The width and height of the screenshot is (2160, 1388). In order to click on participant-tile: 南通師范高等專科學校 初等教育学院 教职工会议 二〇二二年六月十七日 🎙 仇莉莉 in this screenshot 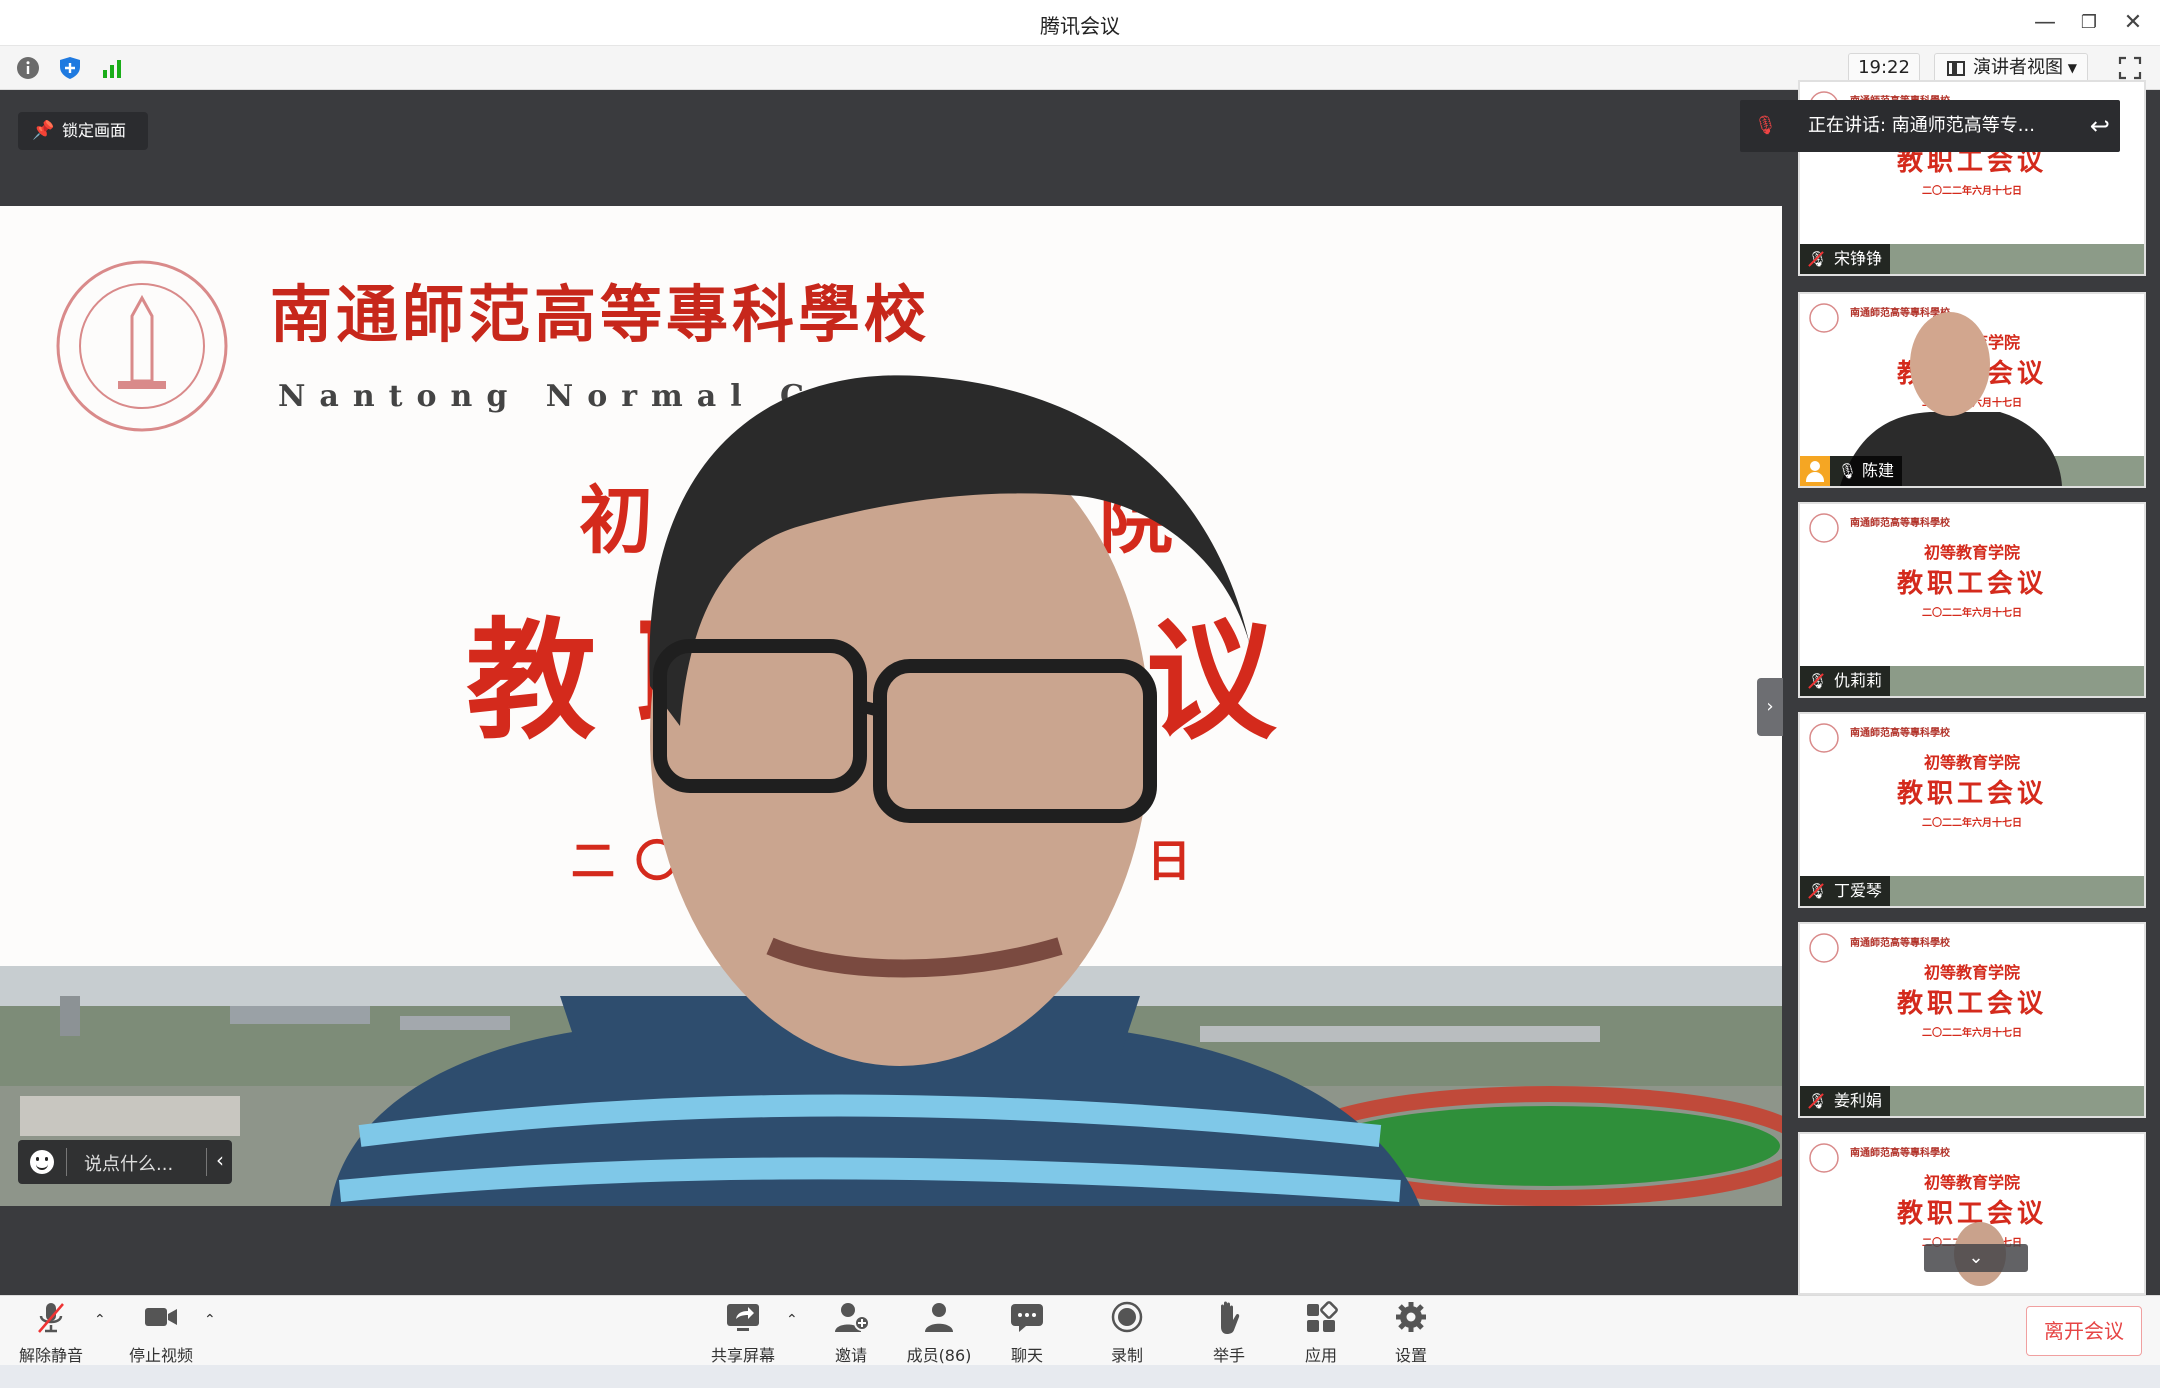, I will do `click(1972, 600)`.